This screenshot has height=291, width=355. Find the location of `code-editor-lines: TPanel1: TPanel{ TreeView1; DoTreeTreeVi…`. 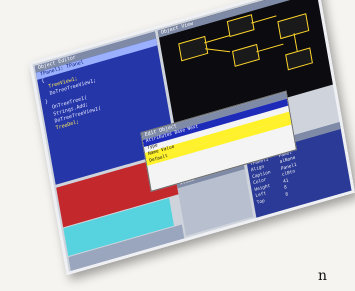

code-editor-lines: TPanel1: TPanel{ TreeView1; DoTreeTreeVi… is located at coordinates (101, 86).